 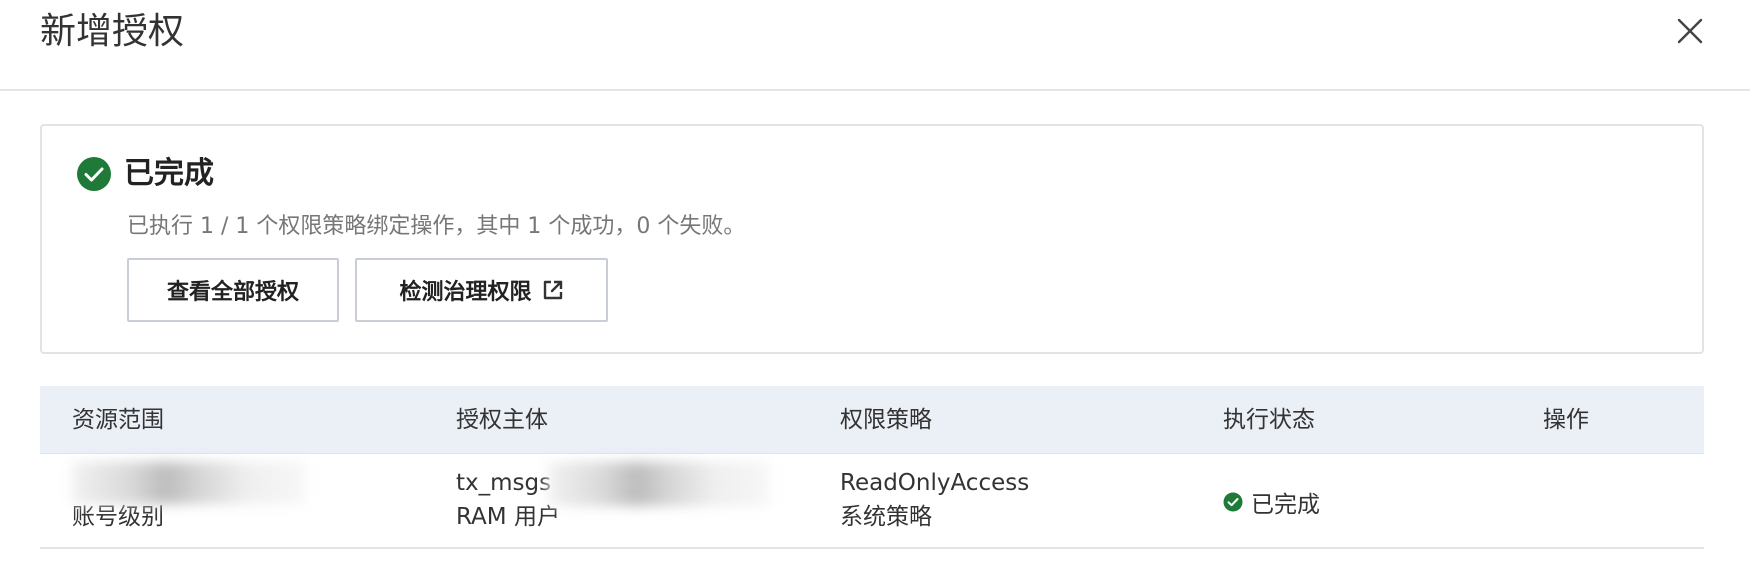 What do you see at coordinates (112, 31) in the screenshot?
I see `dialog-title: 新增授权` at bounding box center [112, 31].